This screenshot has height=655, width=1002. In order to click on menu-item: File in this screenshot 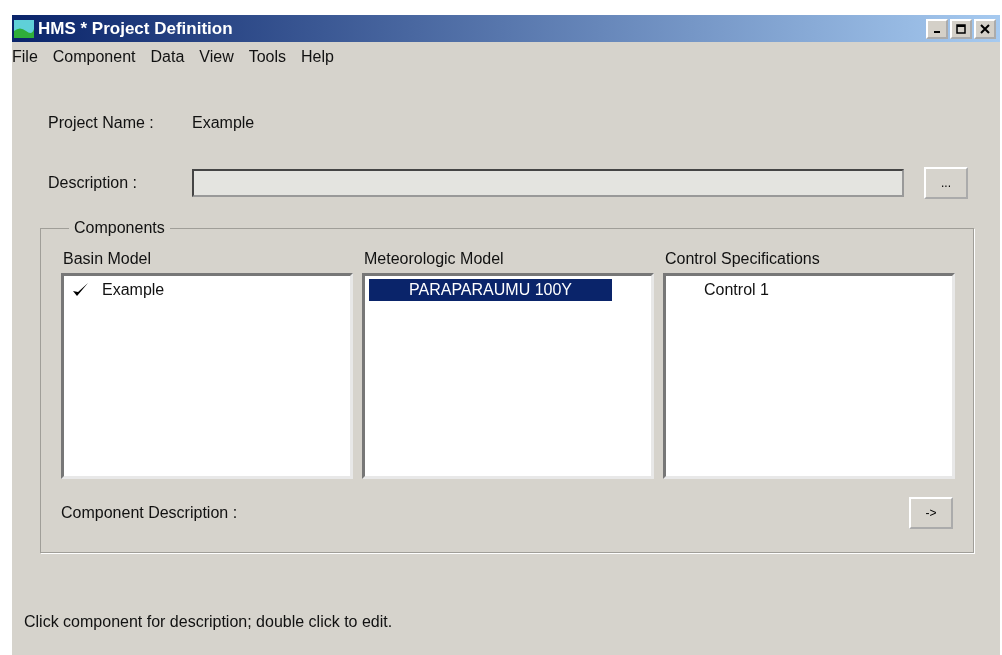, I will do `click(25, 61)`.